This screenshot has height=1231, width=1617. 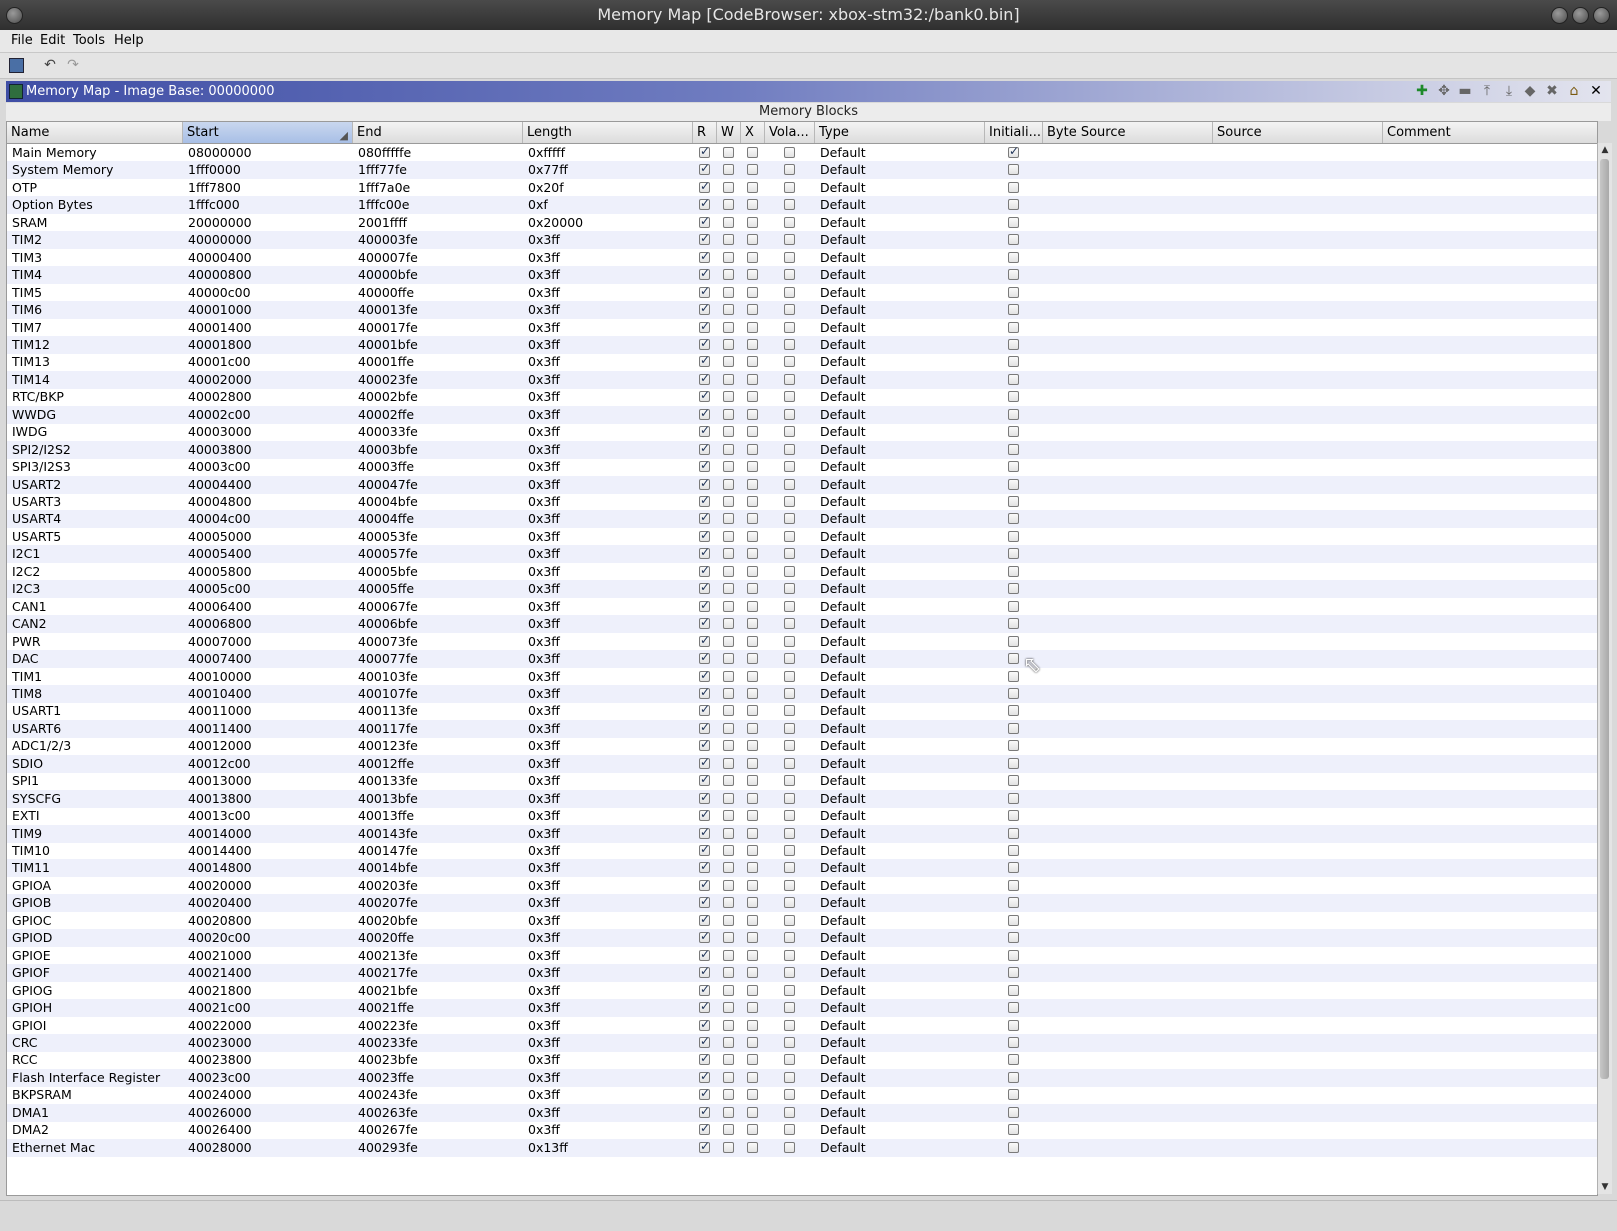 What do you see at coordinates (268, 132) in the screenshot?
I see `col-start: Start ◢` at bounding box center [268, 132].